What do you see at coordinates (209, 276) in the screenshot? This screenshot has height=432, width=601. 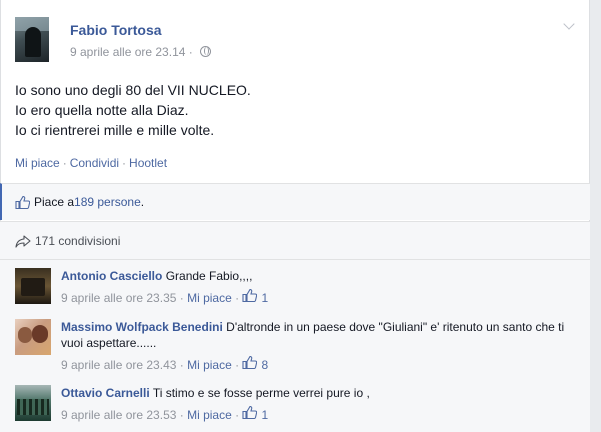 I see `comment-text: Grande Fabio,,,,` at bounding box center [209, 276].